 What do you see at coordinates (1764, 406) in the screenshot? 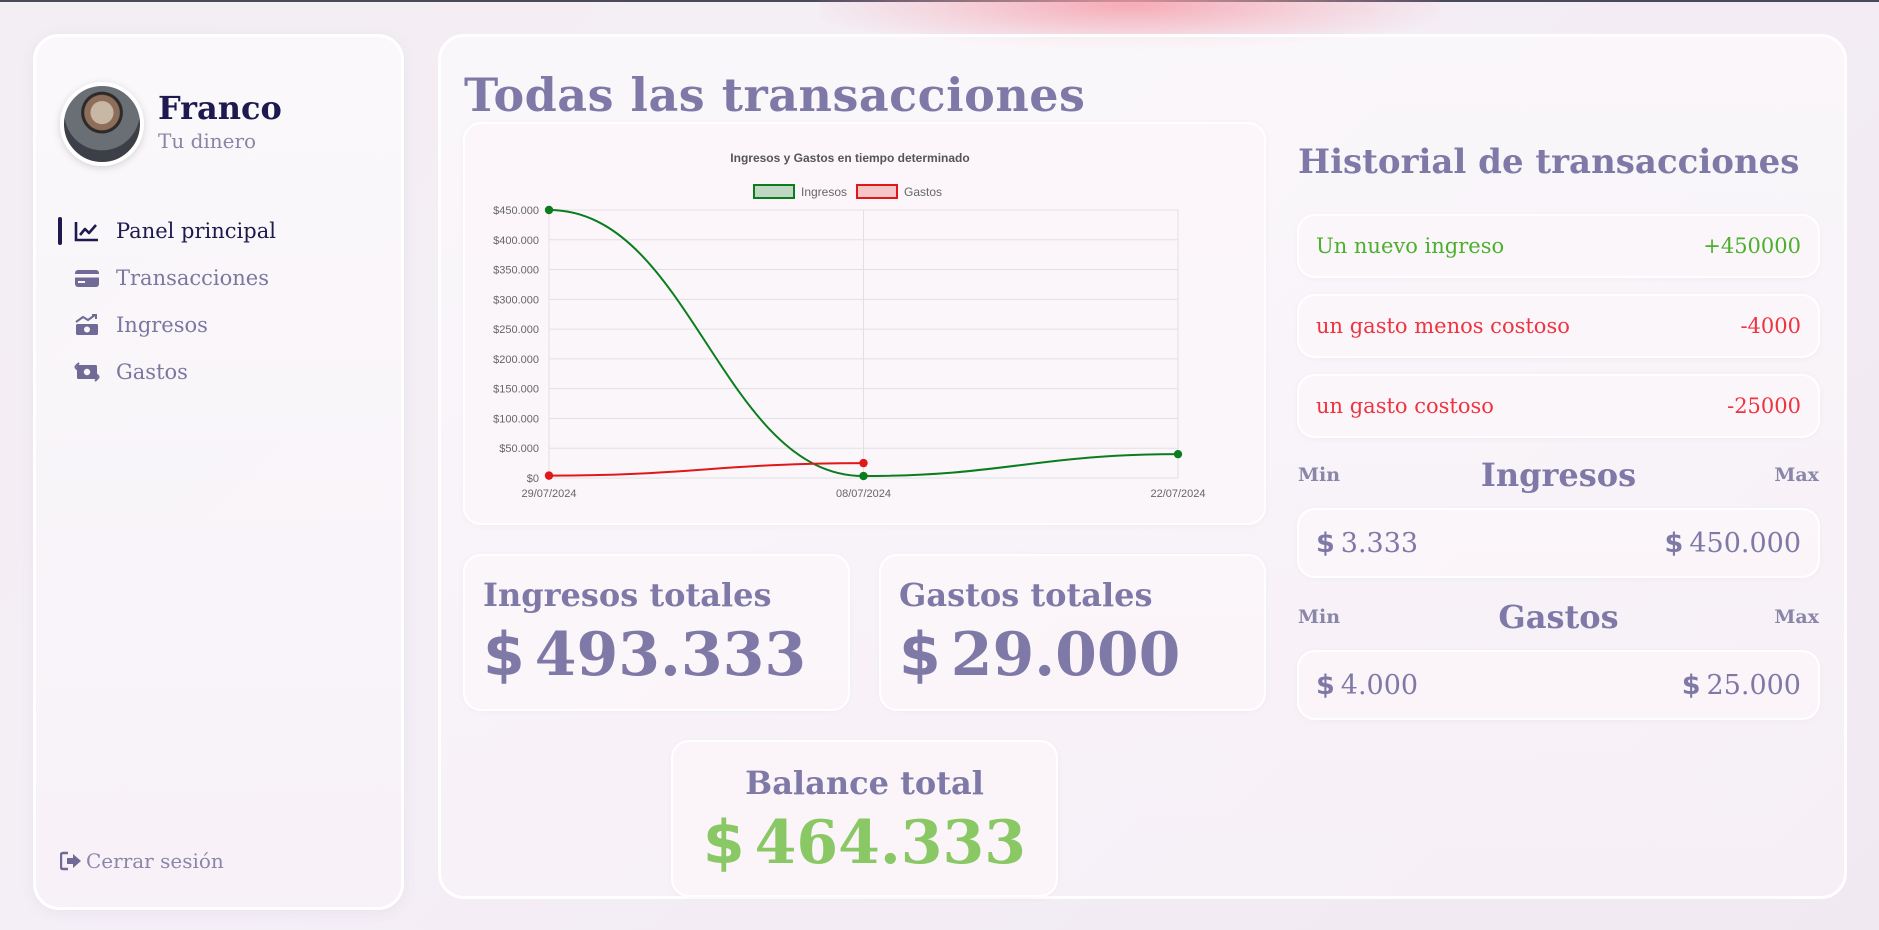
I see `transaction-amount: -25000` at bounding box center [1764, 406].